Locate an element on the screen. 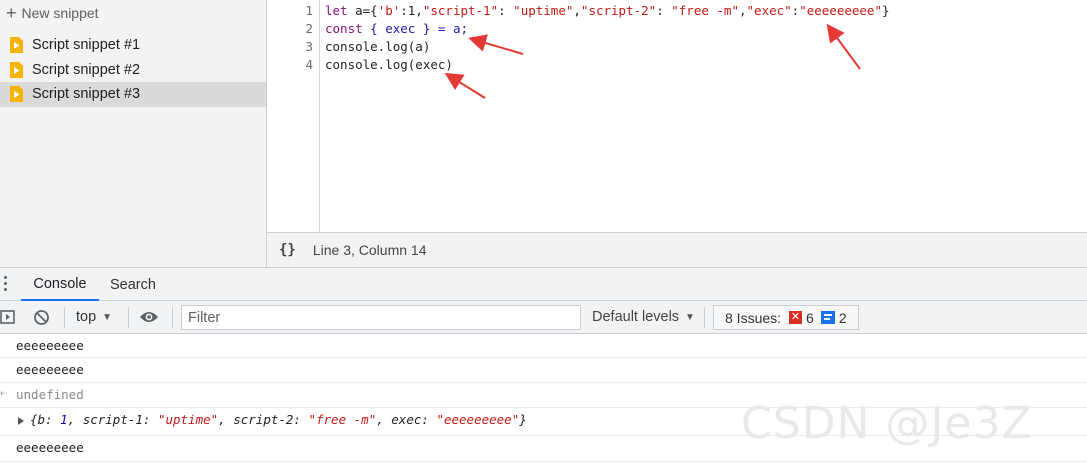 The image size is (1087, 469). error-icon: ✕ is located at coordinates (796, 317).